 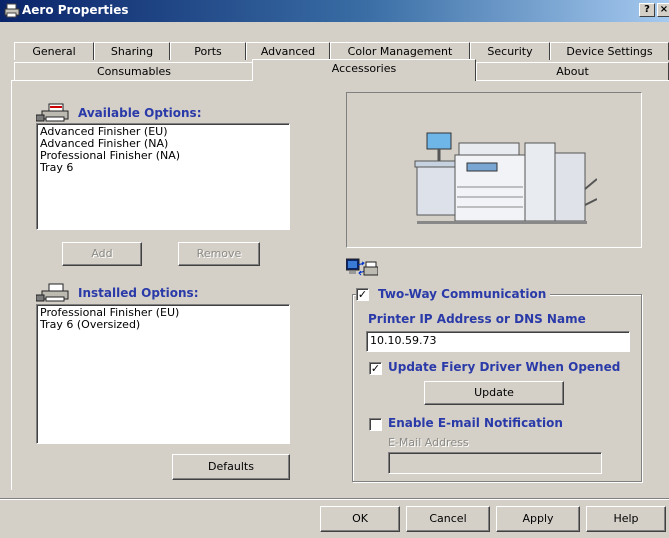 What do you see at coordinates (498, 341) in the screenshot?
I see `ip-address-field: 10.10.59.73` at bounding box center [498, 341].